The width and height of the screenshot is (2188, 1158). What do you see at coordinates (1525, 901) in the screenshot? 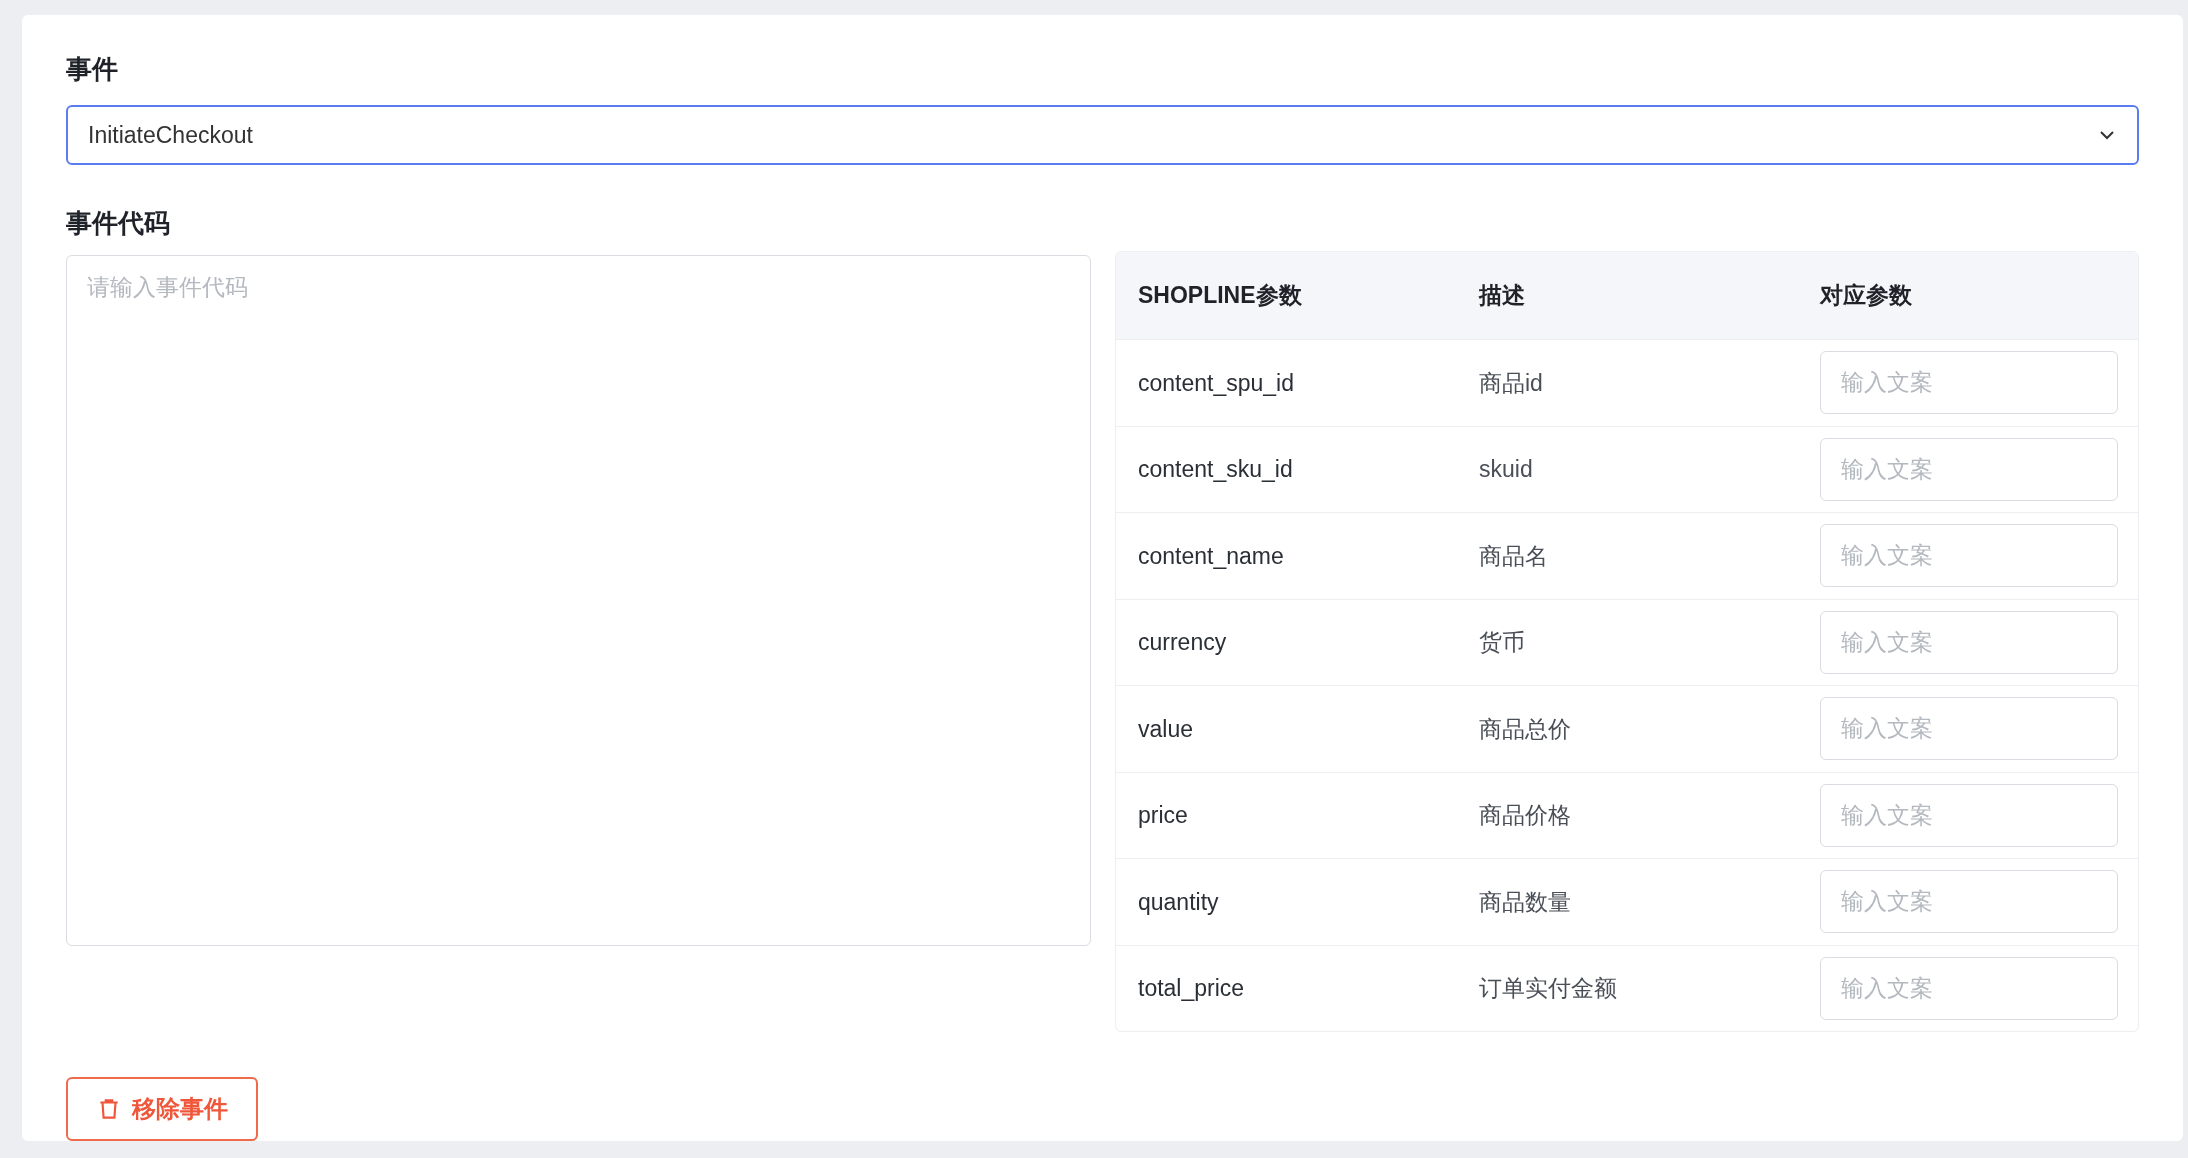
I see `table-cell: 商品数量` at bounding box center [1525, 901].